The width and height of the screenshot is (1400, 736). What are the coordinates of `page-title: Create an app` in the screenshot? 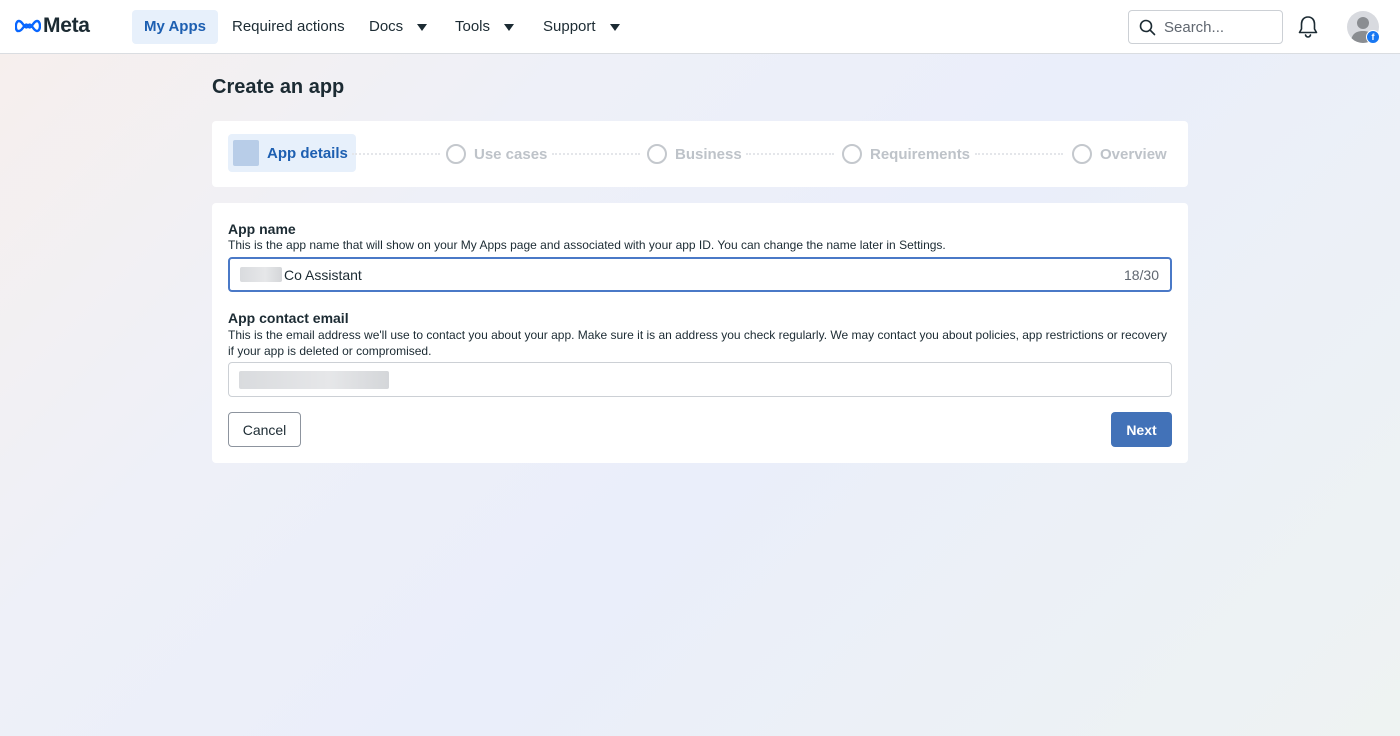 It's located at (278, 87).